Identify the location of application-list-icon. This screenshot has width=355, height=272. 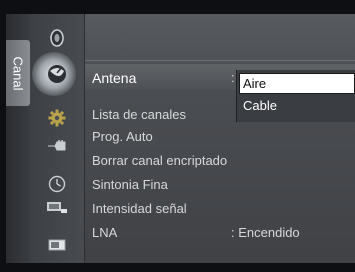
(57, 208).